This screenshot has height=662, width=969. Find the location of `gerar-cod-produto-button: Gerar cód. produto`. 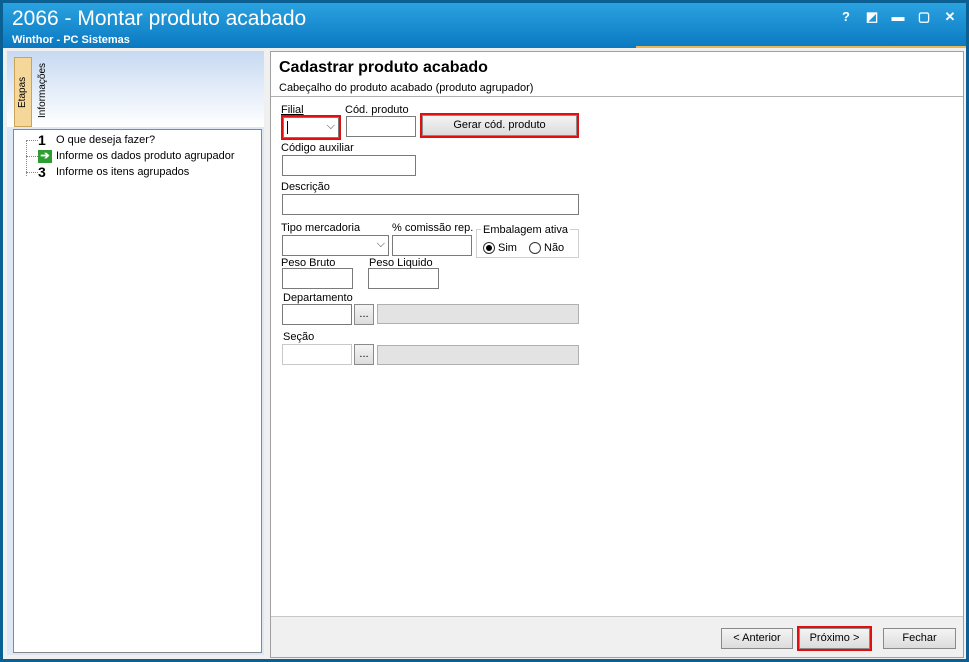

gerar-cod-produto-button: Gerar cód. produto is located at coordinates (499, 125).